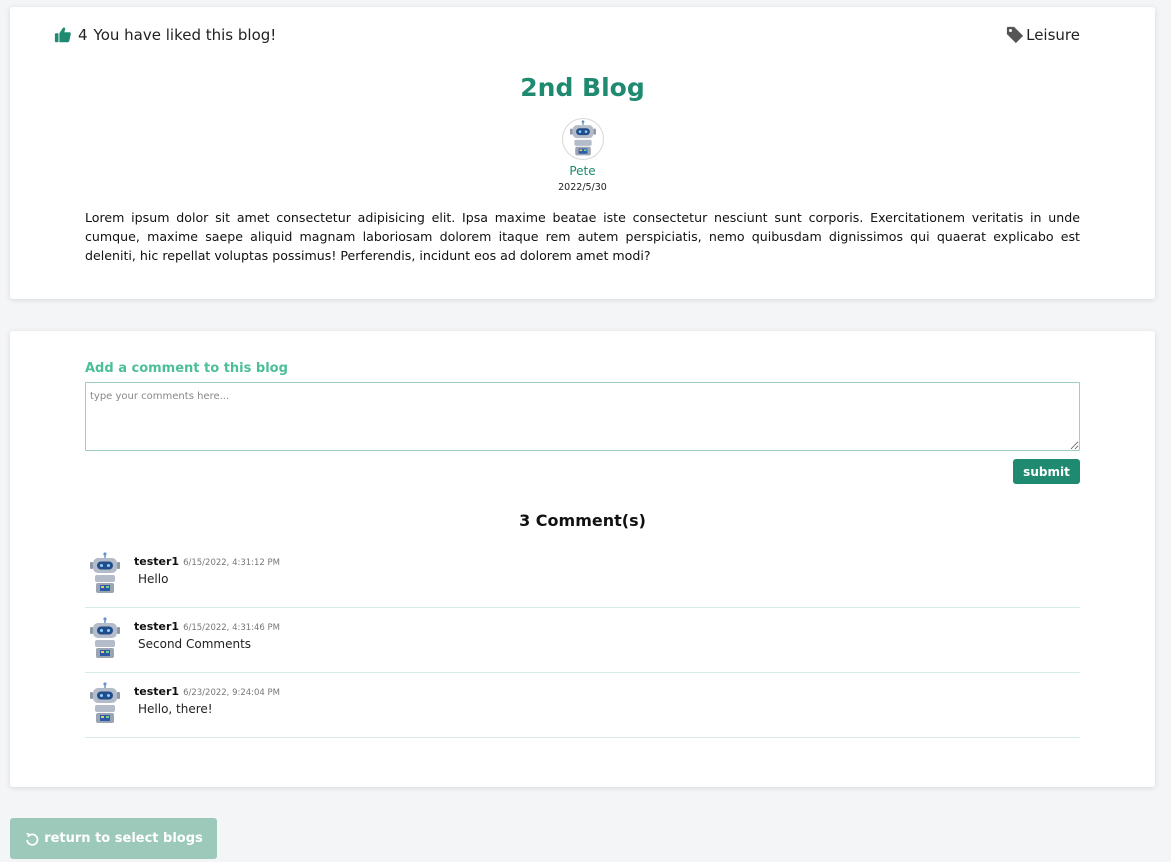 The height and width of the screenshot is (862, 1171). Describe the element at coordinates (123, 838) in the screenshot. I see `return-button-label: return to select blogs` at that location.